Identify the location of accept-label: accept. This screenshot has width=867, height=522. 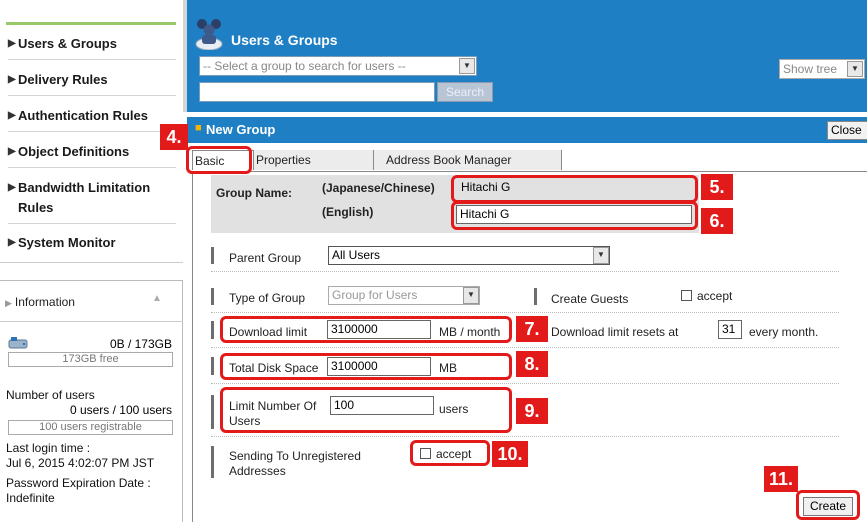
(715, 296).